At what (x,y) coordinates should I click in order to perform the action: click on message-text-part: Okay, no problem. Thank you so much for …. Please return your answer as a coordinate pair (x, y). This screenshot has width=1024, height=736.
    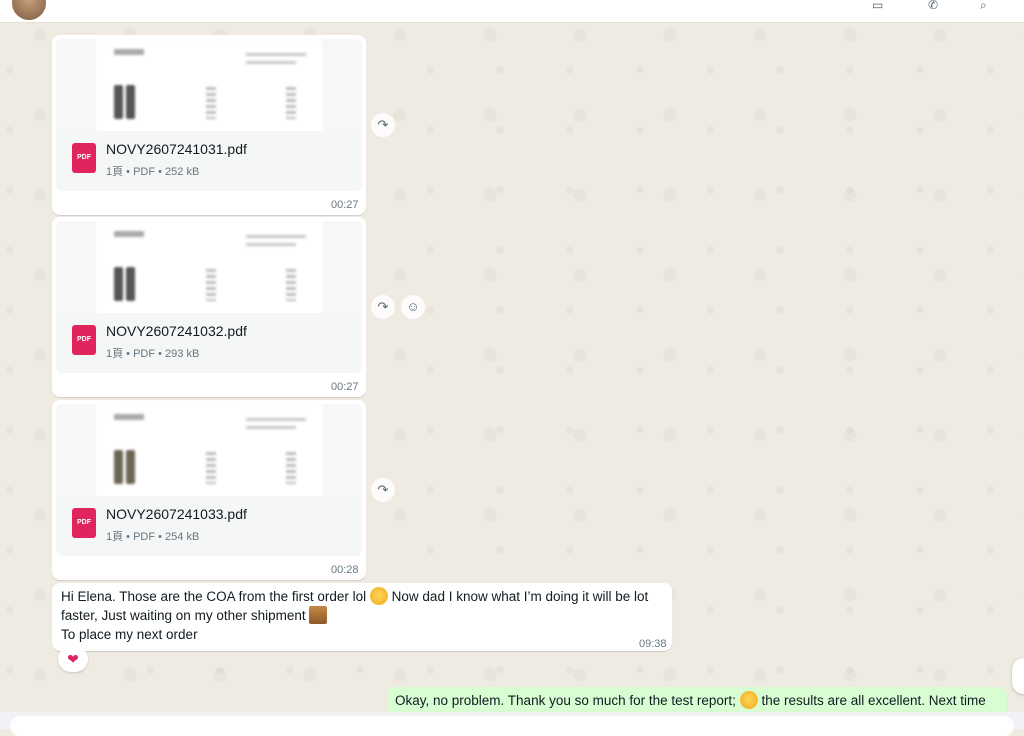
    Looking at the image, I should click on (565, 700).